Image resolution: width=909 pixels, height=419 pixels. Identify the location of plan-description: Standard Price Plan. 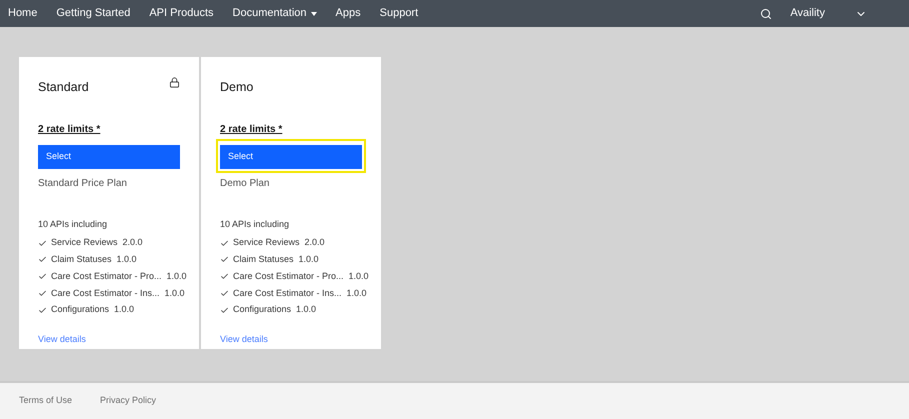
(83, 183).